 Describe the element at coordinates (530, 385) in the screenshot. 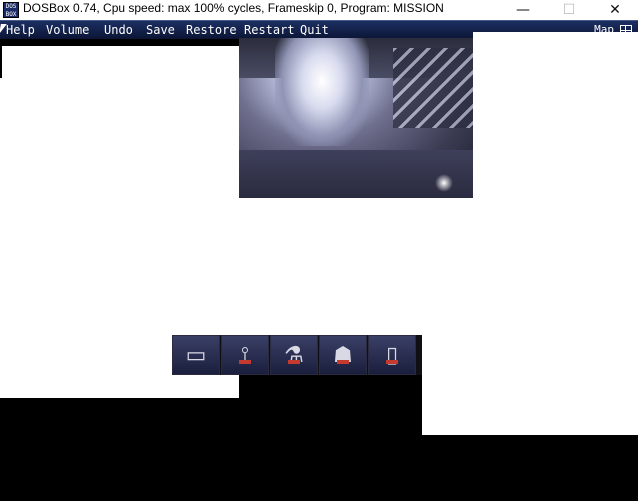

I see `blank-region-lower-right` at that location.